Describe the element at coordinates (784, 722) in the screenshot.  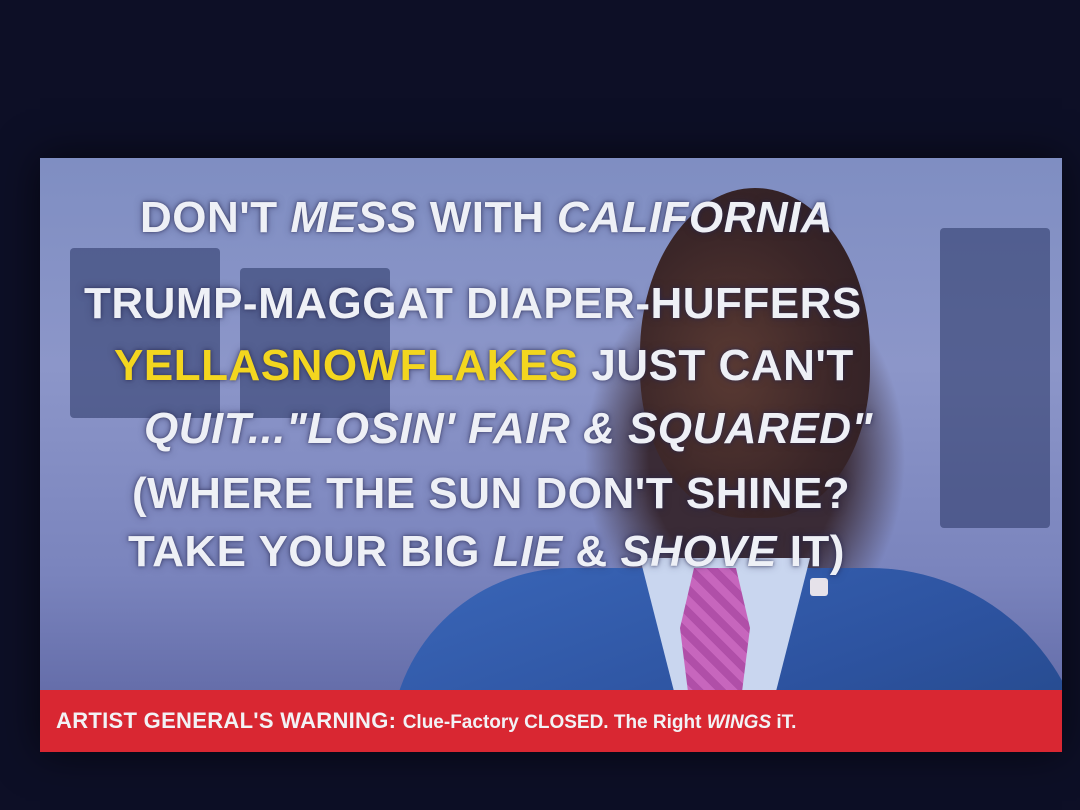
I see `warning-end: iT.` at that location.